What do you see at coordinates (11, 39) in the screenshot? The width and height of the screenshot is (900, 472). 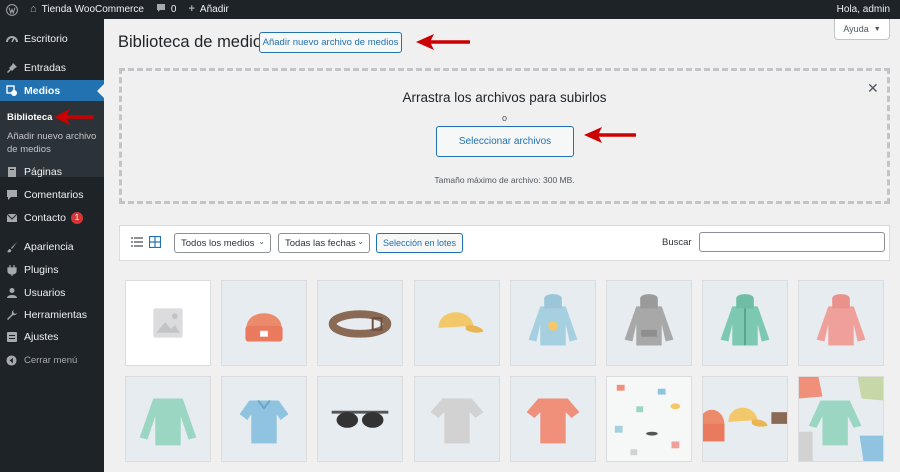 I see `dashboard-icon` at bounding box center [11, 39].